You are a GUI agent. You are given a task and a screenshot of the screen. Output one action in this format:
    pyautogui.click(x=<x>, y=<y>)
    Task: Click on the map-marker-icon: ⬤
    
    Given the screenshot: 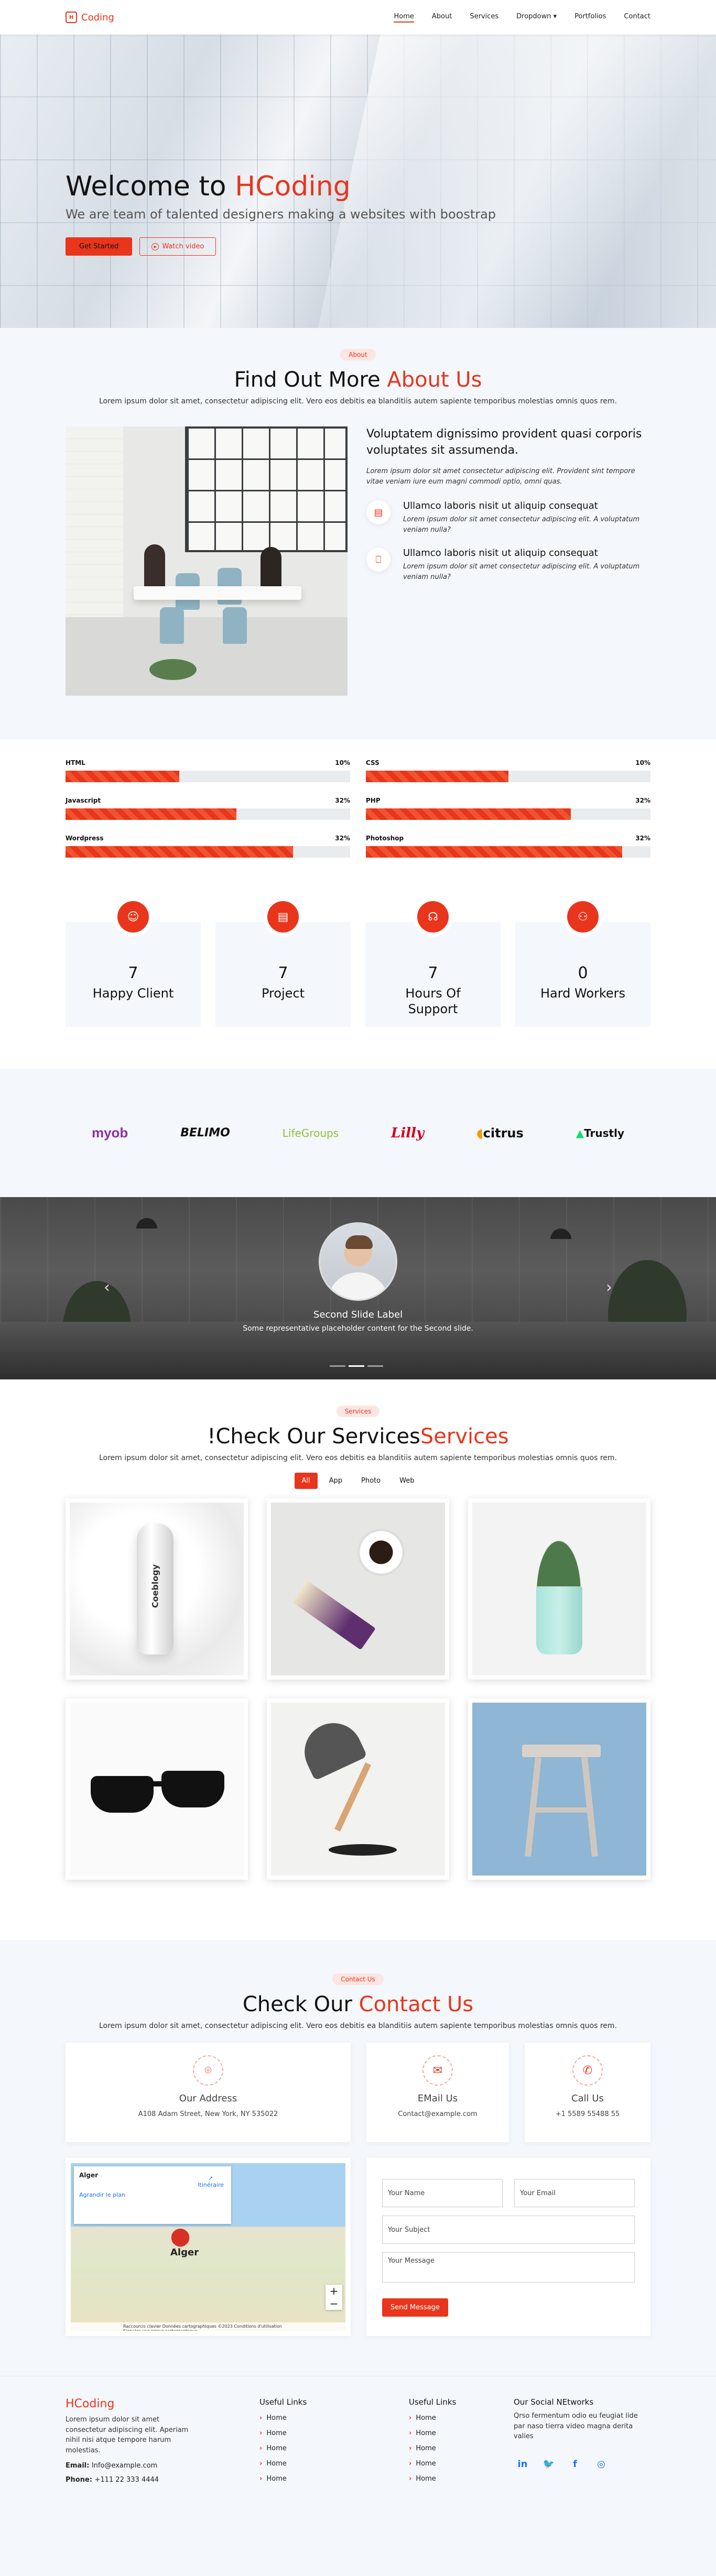 What is the action you would take?
    pyautogui.click(x=180, y=2236)
    